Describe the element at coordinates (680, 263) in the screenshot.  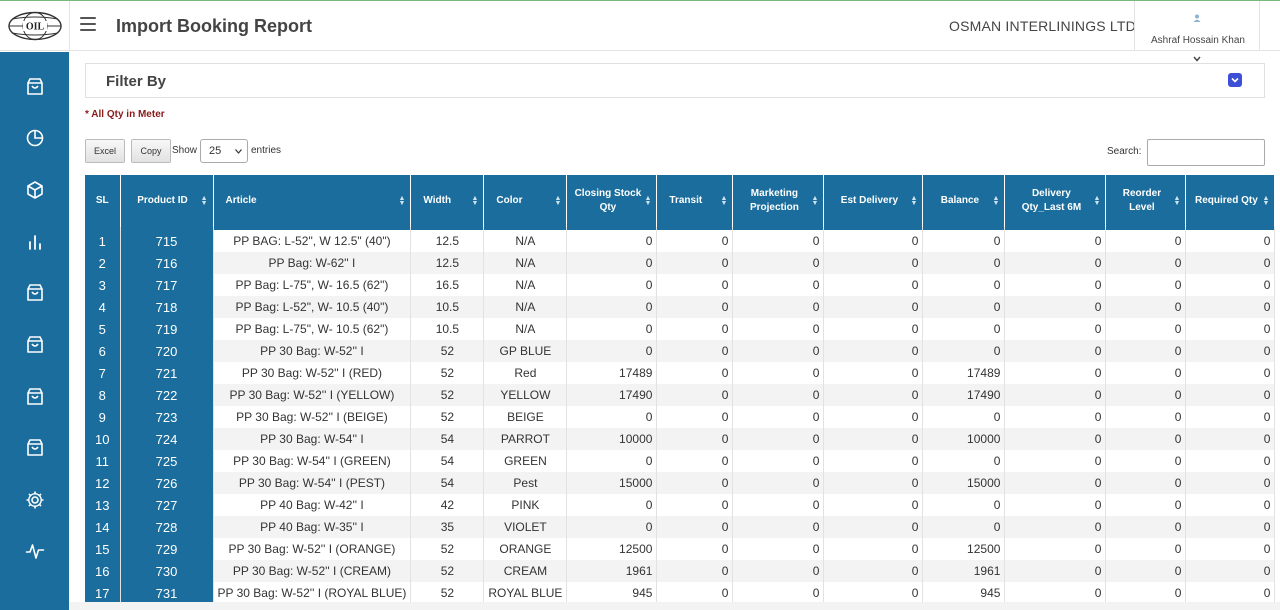
I see `table-row: 2 716 PP Bag: W-62'' I 12.5 N/A 0 0 0 0 0 0 0 0` at that location.